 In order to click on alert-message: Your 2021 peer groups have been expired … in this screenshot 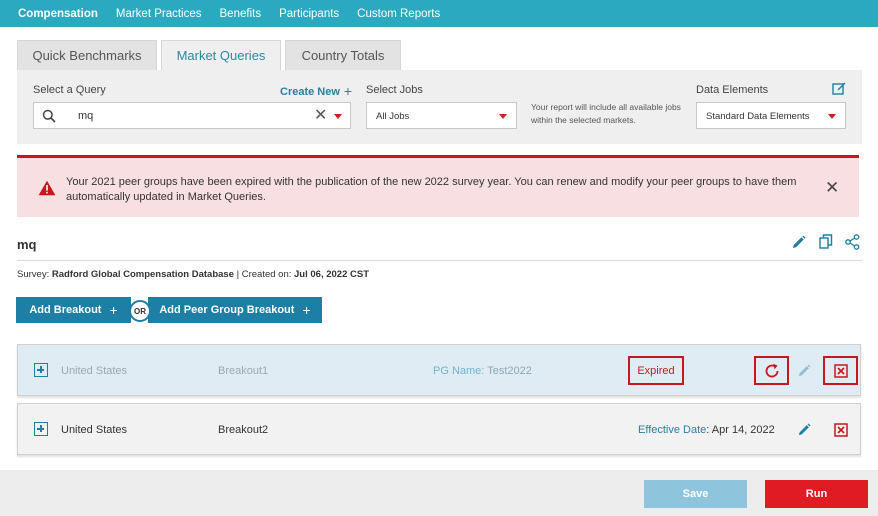, I will do `click(431, 189)`.